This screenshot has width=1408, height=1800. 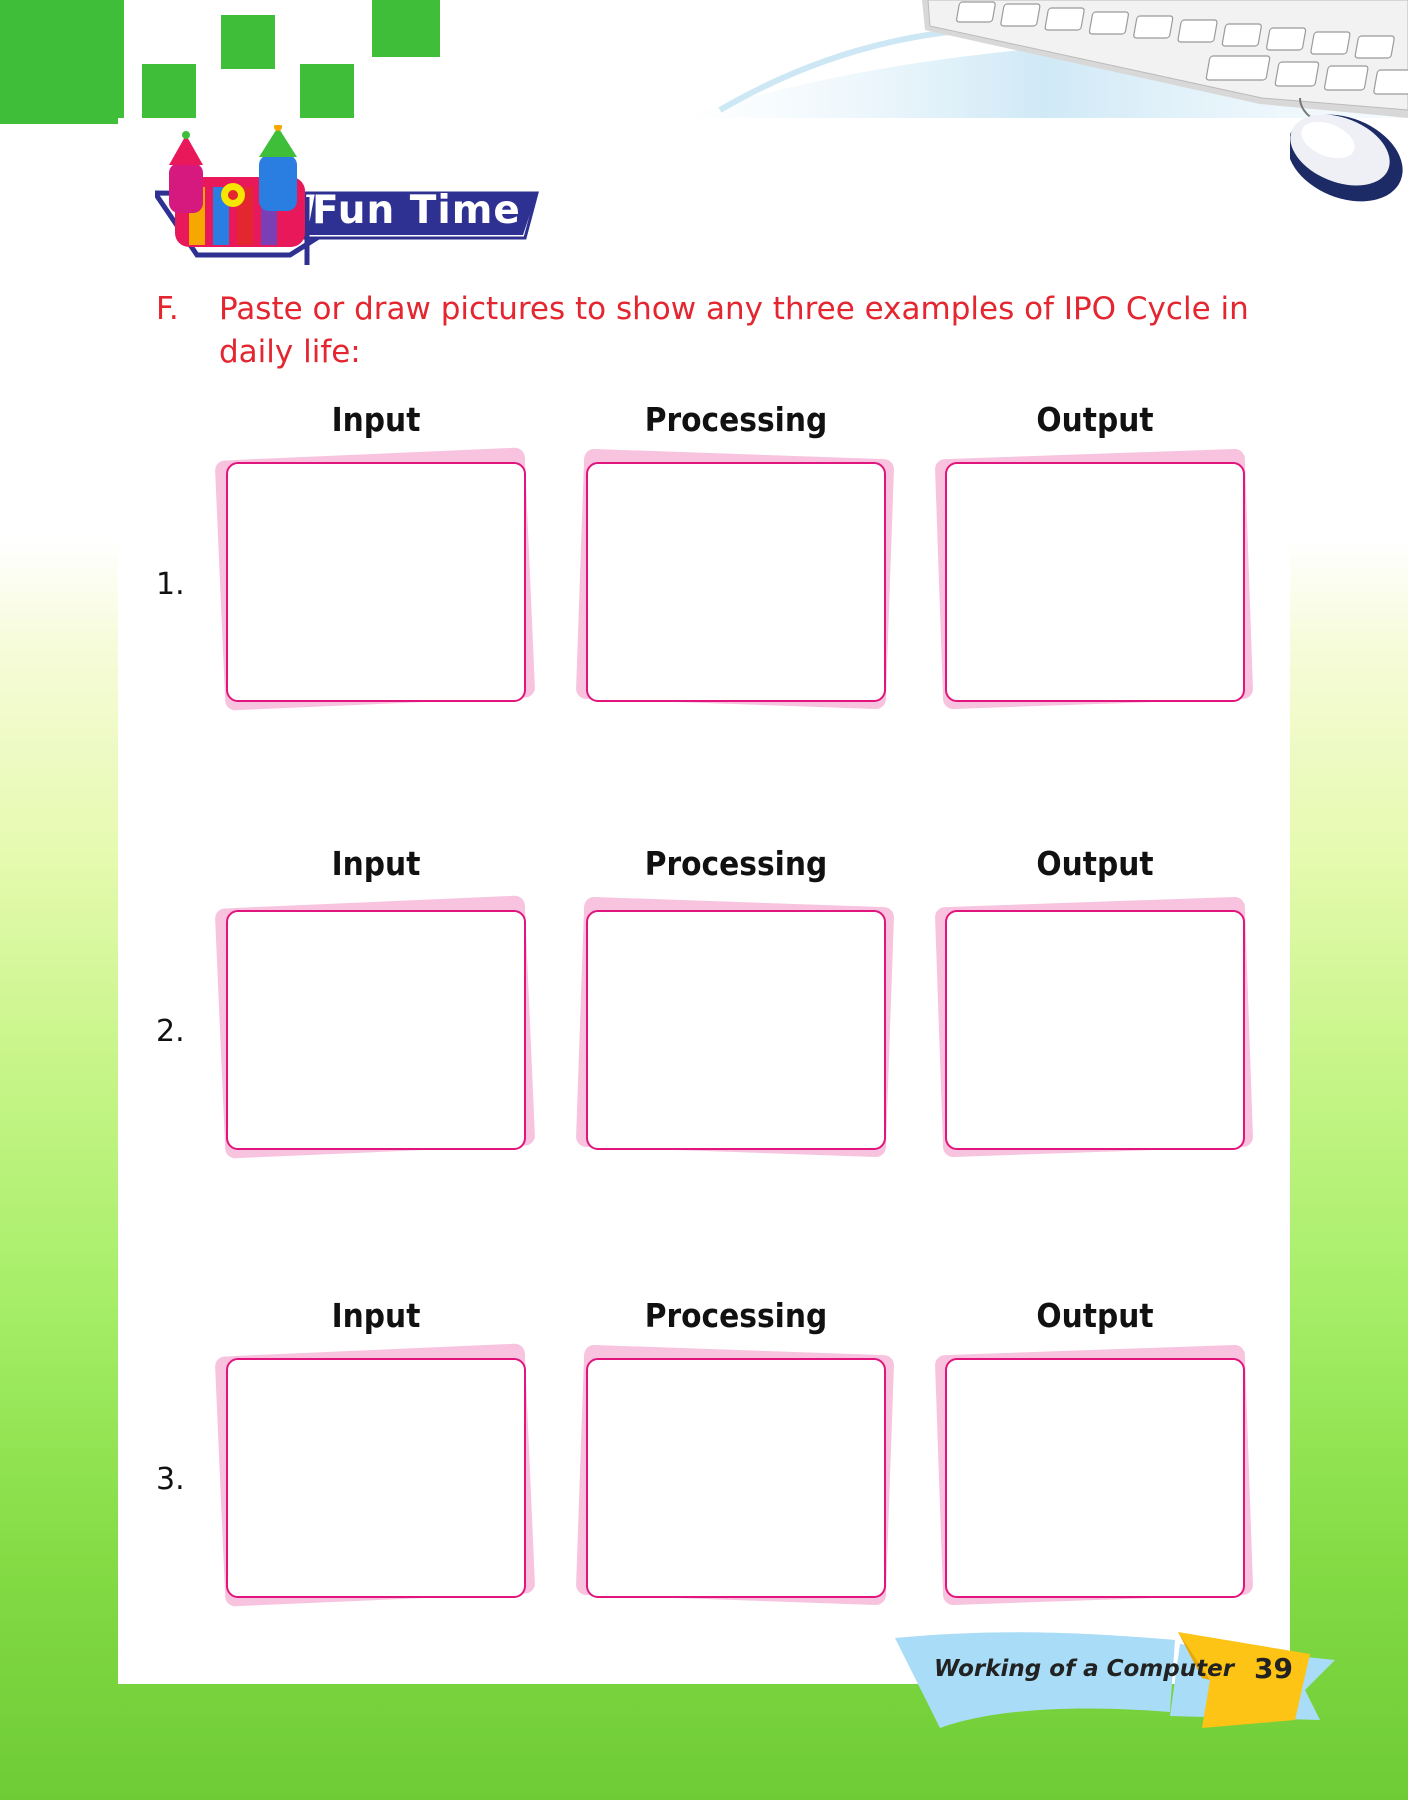 What do you see at coordinates (1273, 1668) in the screenshot?
I see `page-number: 39` at bounding box center [1273, 1668].